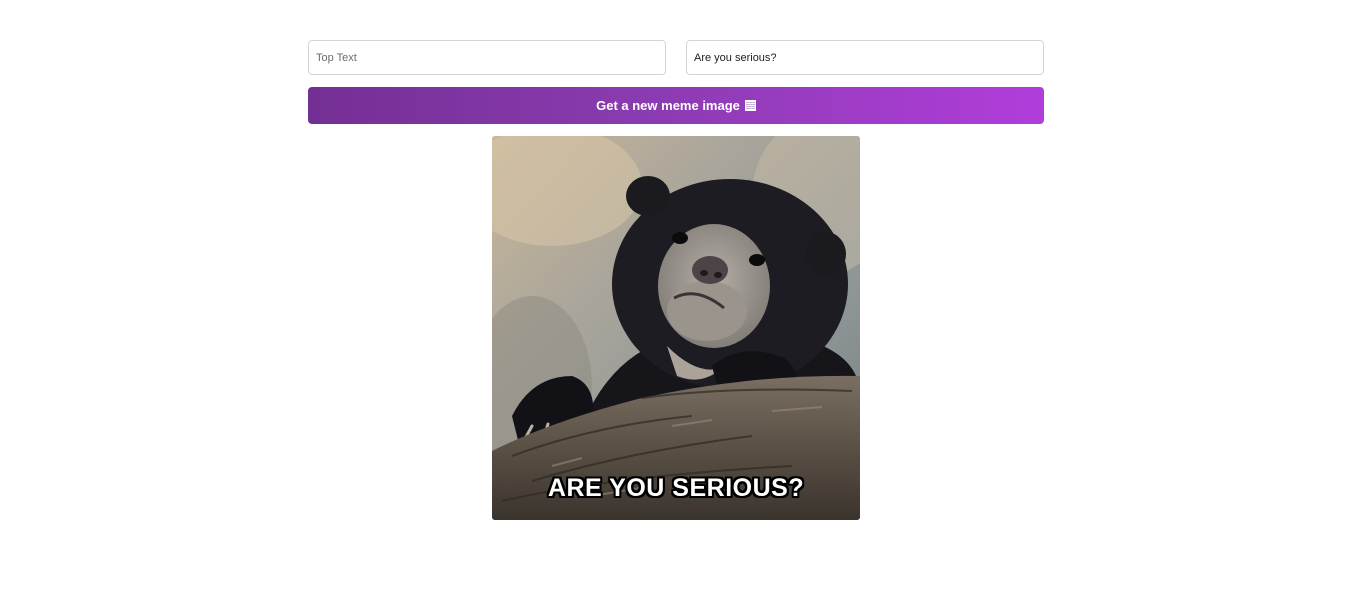 The height and width of the screenshot is (601, 1348). I want to click on new-meme-image-button: Get a new meme image, so click(676, 105).